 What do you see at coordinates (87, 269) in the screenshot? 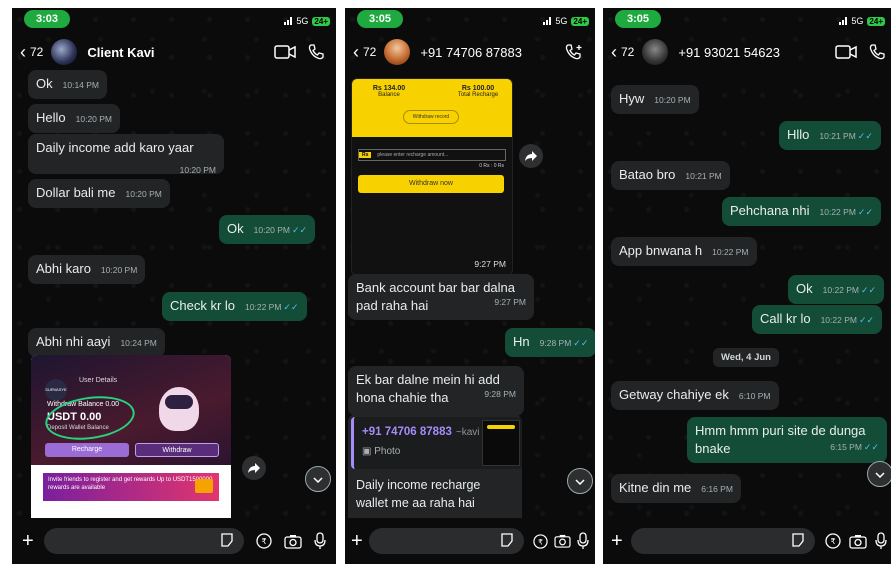
I see `message-incoming: Abhi karo 10:20 PM` at bounding box center [87, 269].